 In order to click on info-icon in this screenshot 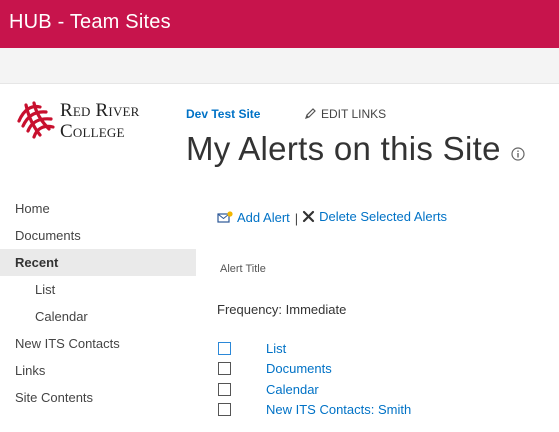, I will do `click(518, 154)`.